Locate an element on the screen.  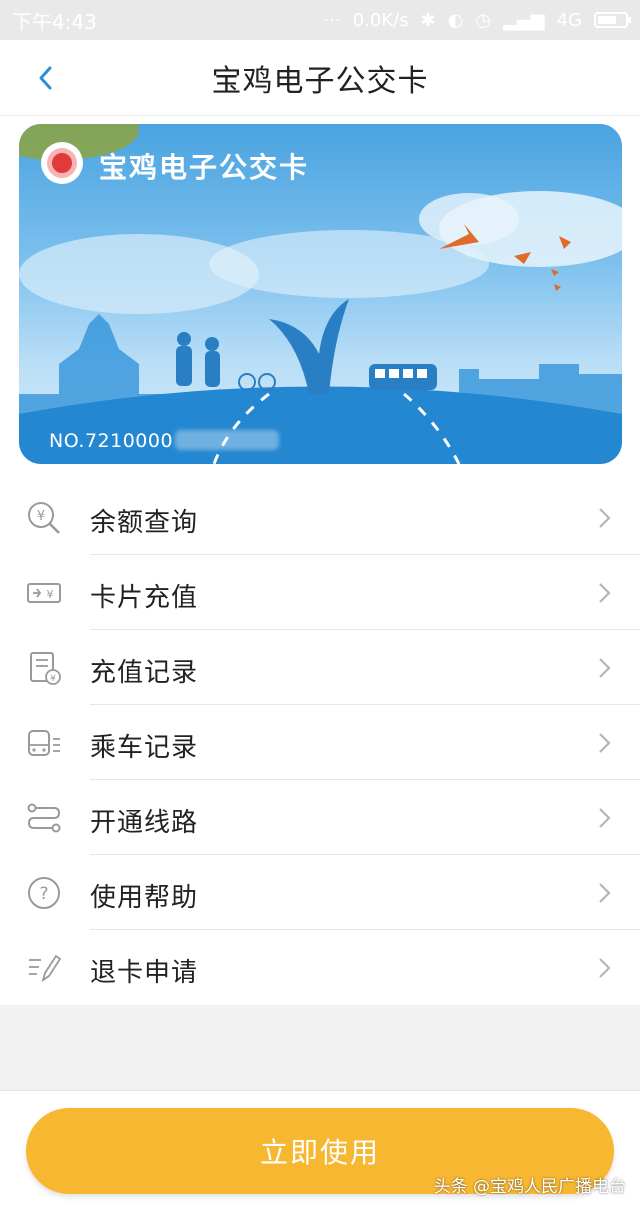
menu-item-label: 退卡申请 is located at coordinates (144, 973).